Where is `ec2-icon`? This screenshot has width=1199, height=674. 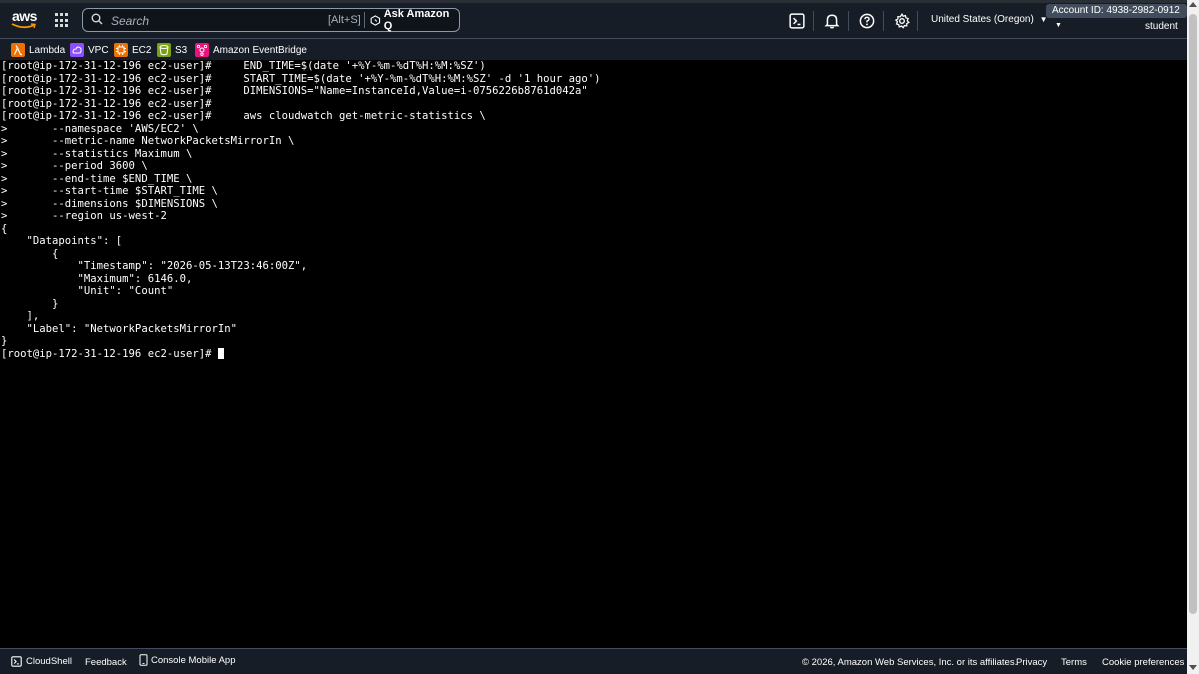
ec2-icon is located at coordinates (121, 50).